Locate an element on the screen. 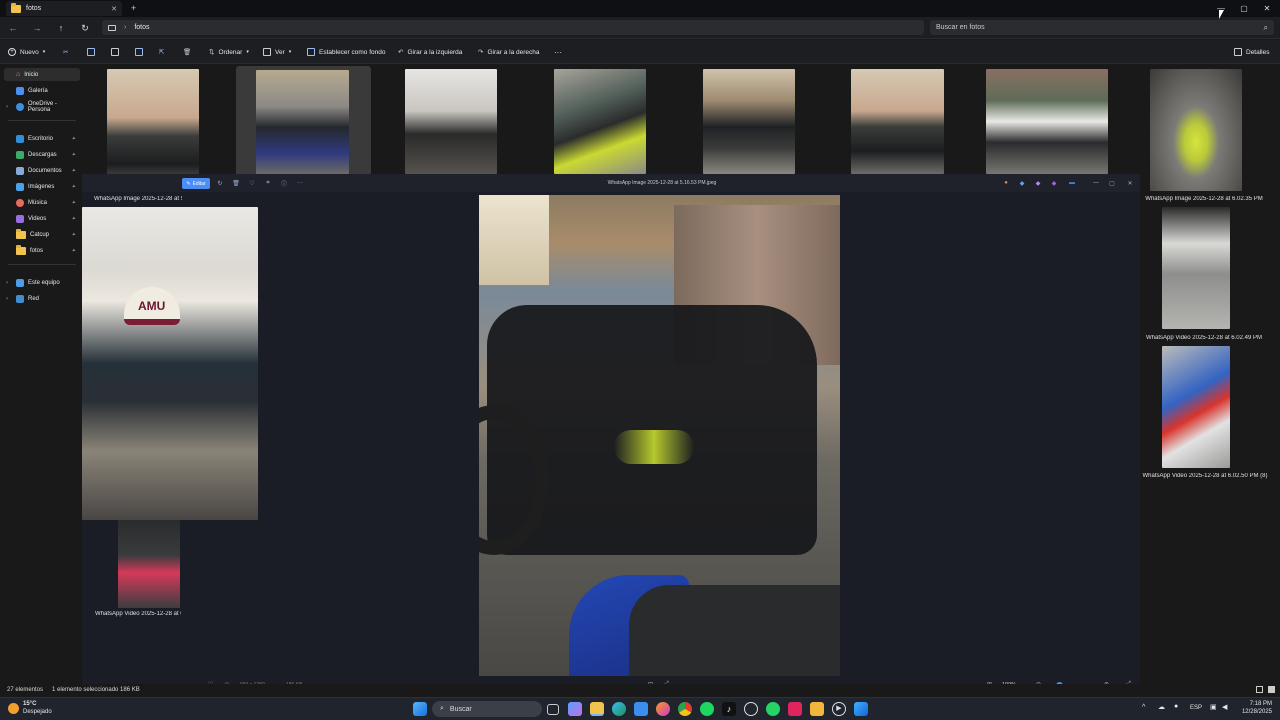  sidebar-item-fotos: fotos ✦ is located at coordinates (42, 250).